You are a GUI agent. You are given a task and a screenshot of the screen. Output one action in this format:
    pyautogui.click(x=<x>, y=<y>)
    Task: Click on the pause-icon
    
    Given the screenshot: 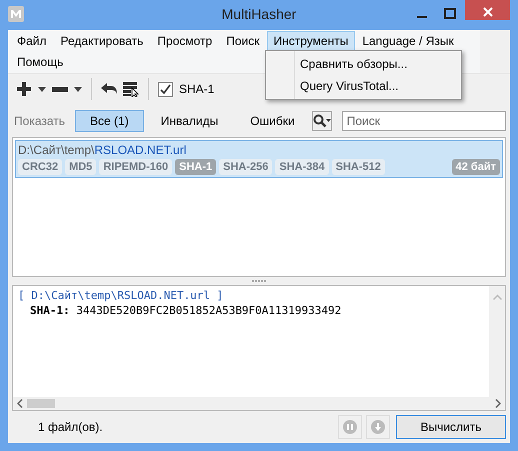 What is the action you would take?
    pyautogui.click(x=350, y=427)
    